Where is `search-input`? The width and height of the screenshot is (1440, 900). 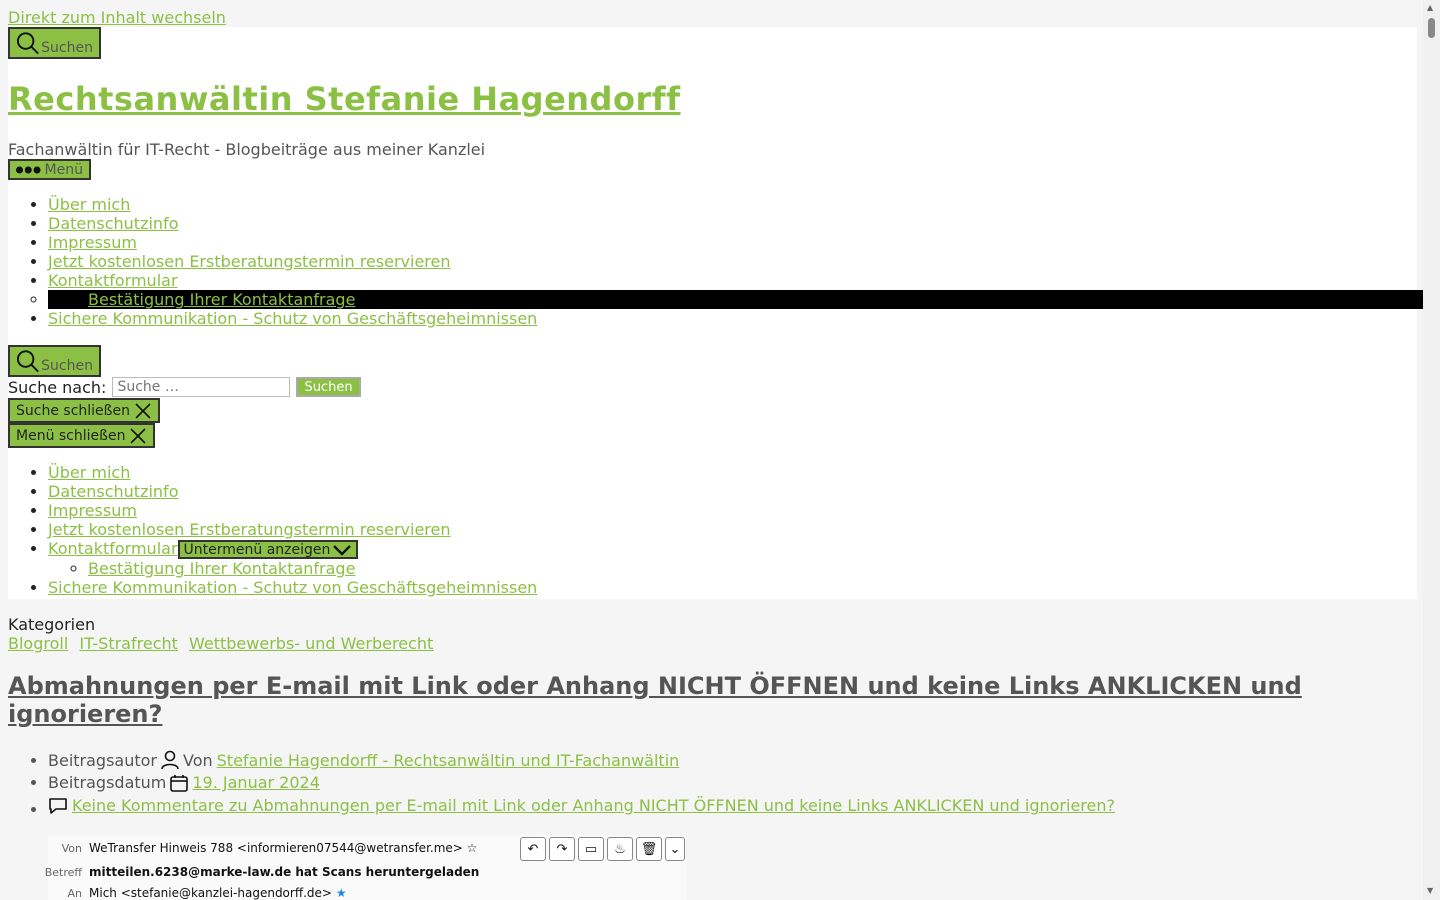
search-input is located at coordinates (201, 387).